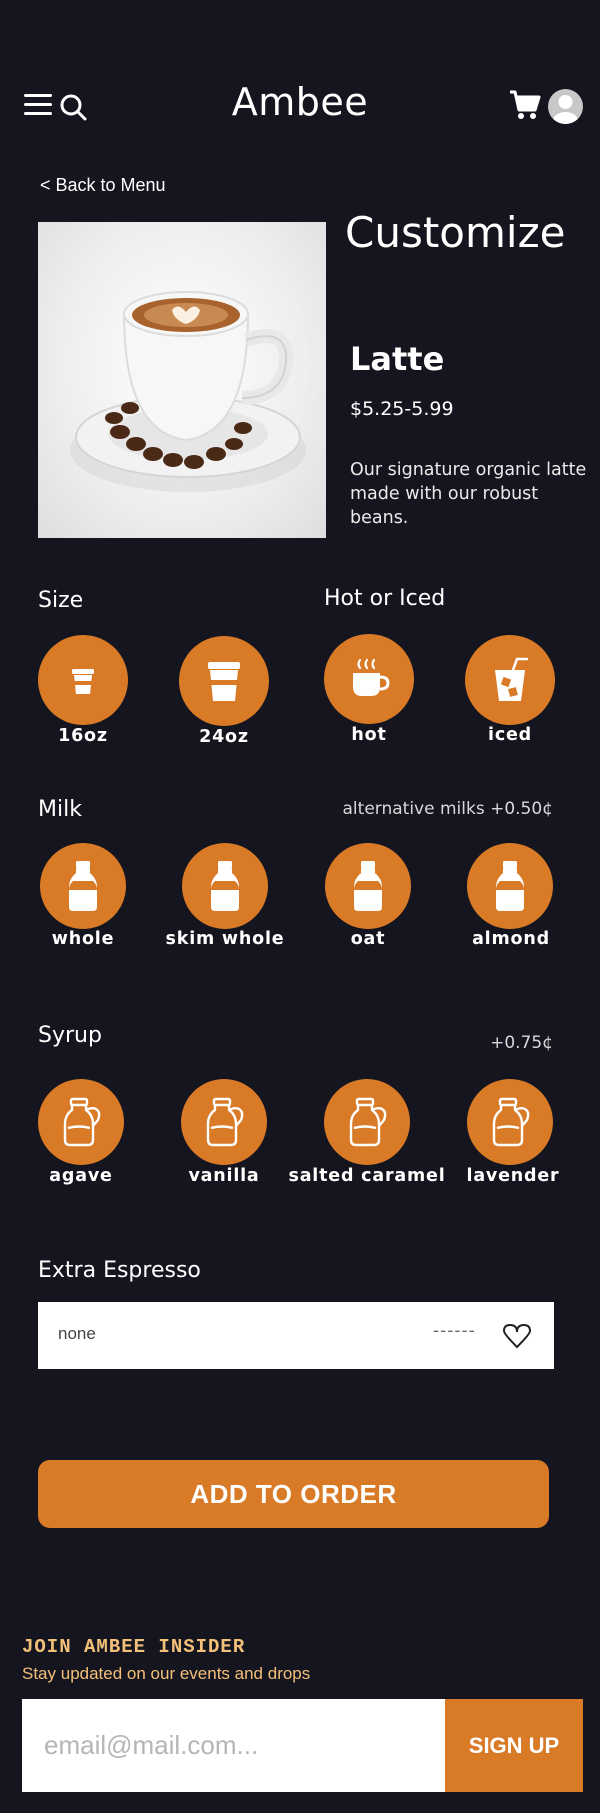  I want to click on milk-oat-label: oat, so click(368, 939).